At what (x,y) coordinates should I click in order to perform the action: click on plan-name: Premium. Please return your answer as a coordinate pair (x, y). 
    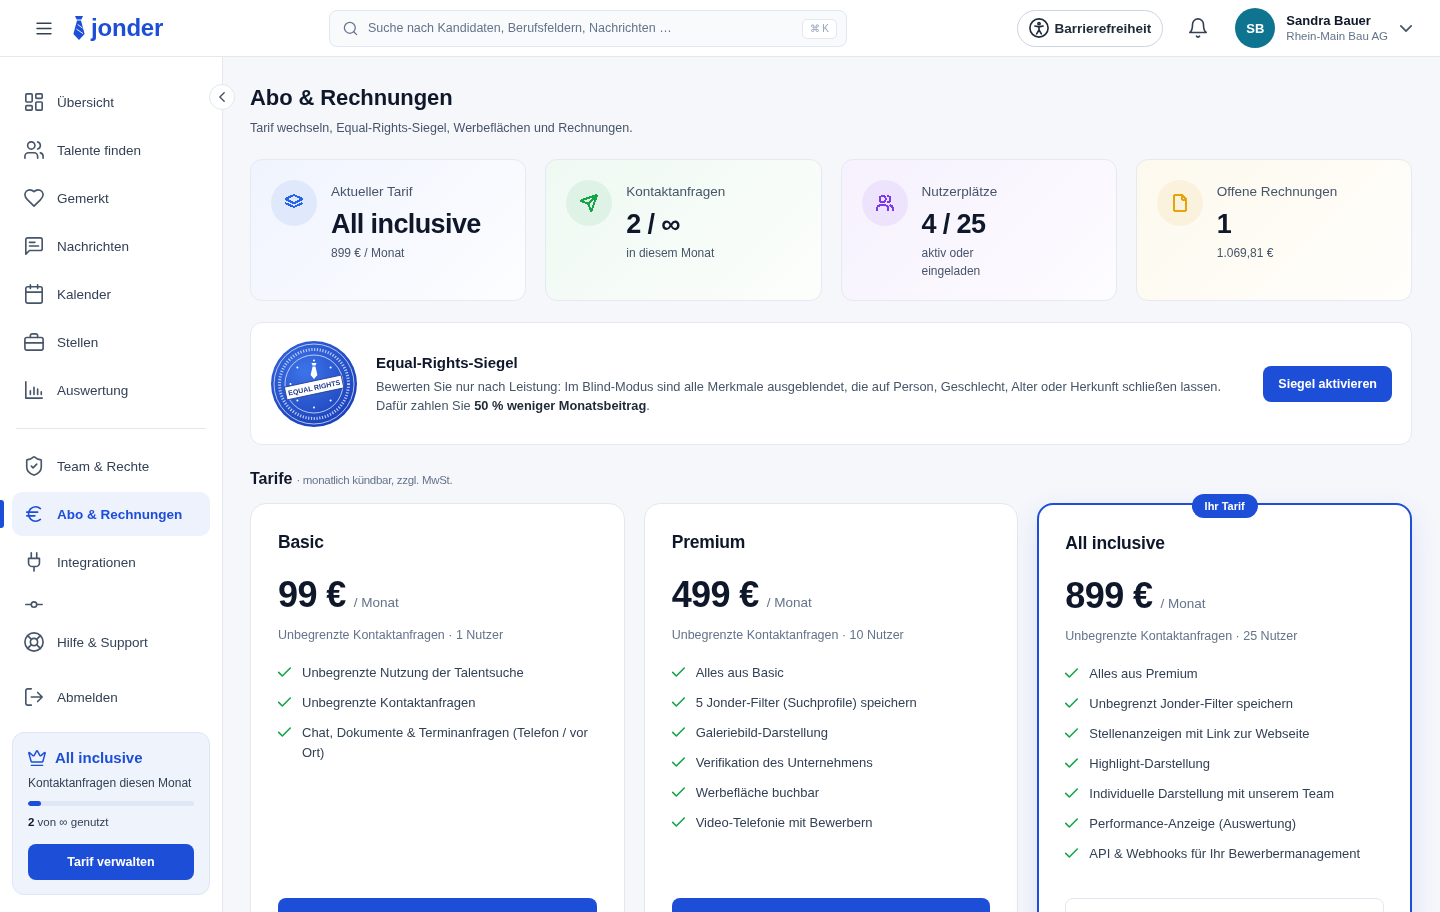
    Looking at the image, I should click on (709, 542).